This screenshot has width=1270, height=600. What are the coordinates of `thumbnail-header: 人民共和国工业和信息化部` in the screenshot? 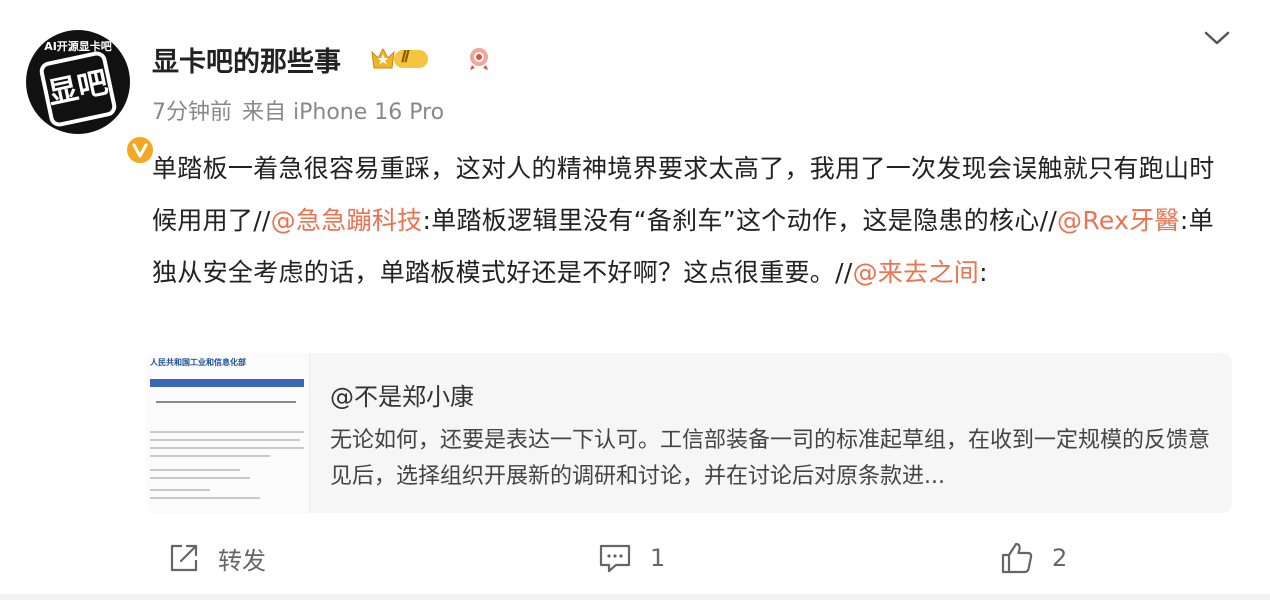 It's located at (198, 362).